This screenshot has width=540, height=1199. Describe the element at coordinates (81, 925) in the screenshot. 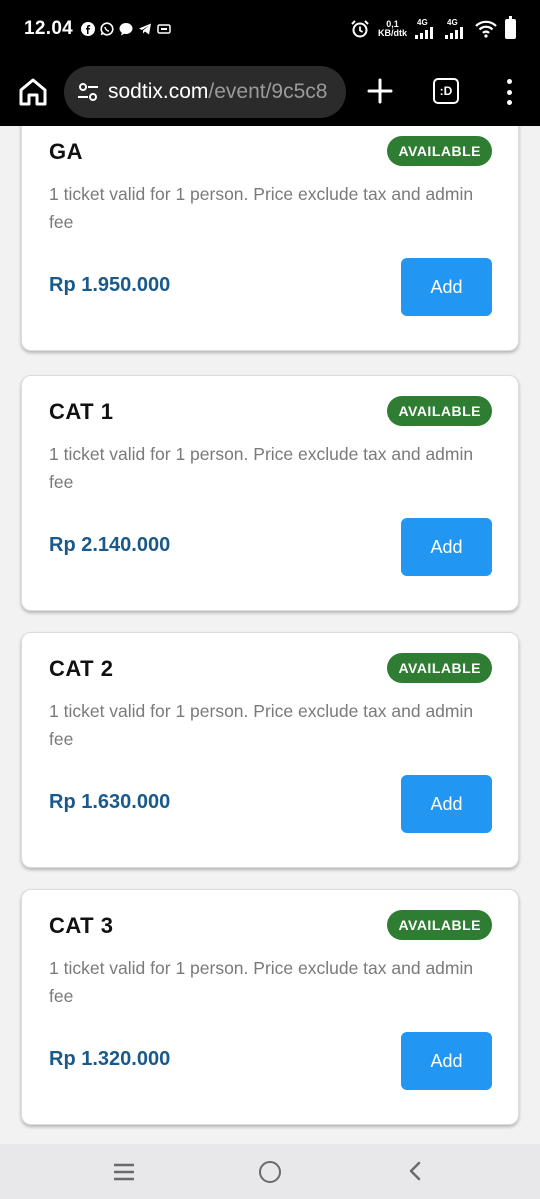

I see `ticket-name: CAT 3` at that location.